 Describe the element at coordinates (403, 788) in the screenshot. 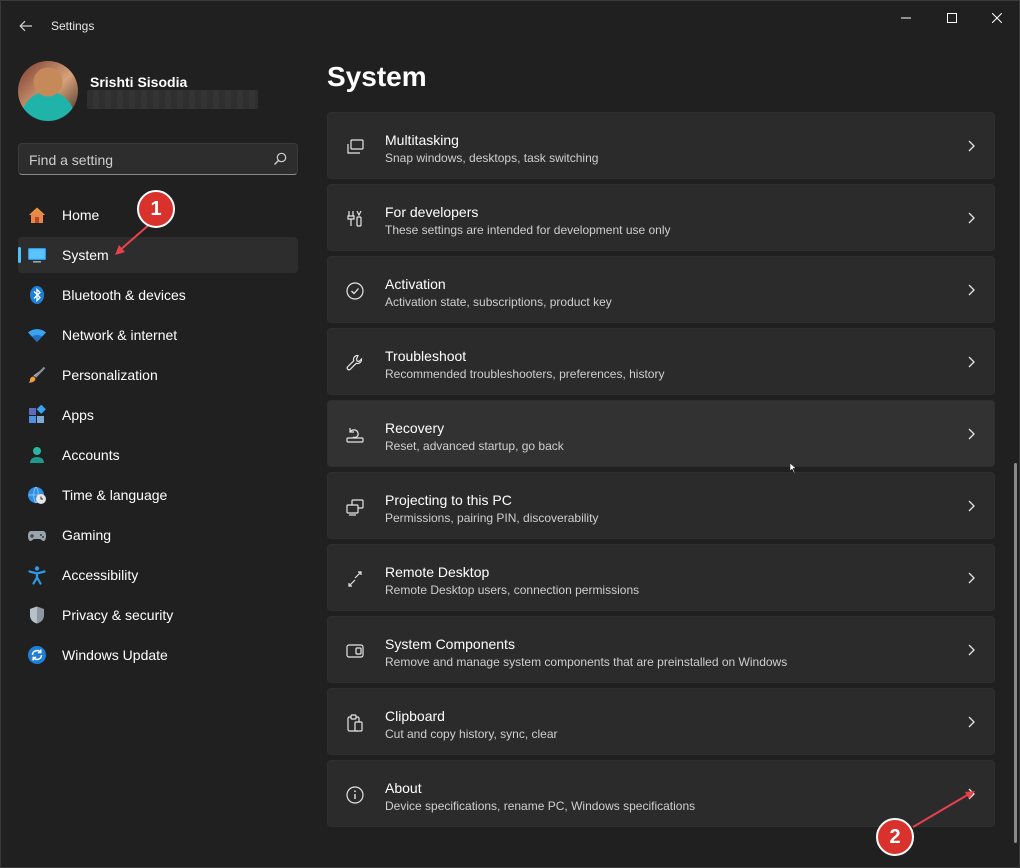

I see `card-title: About` at that location.